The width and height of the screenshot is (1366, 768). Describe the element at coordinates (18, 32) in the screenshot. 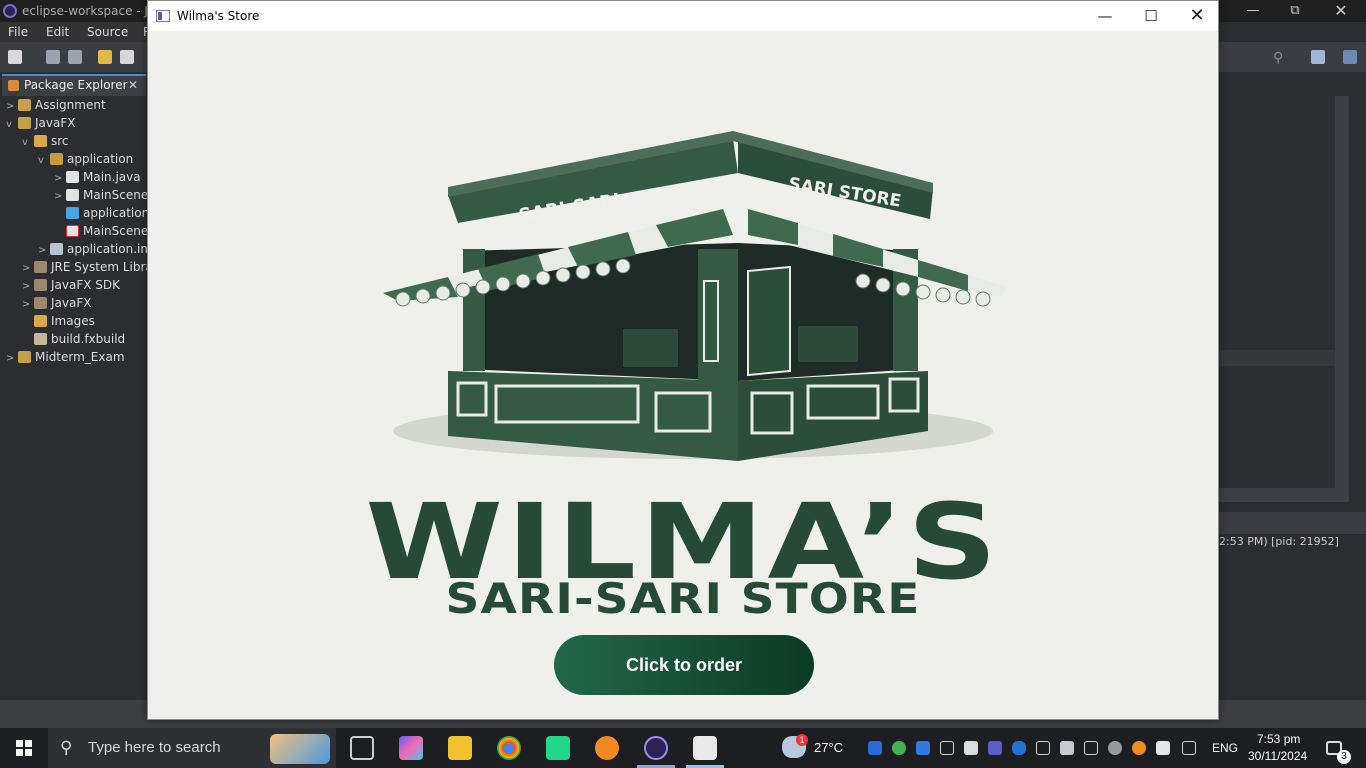

I see `menu-file: File` at that location.